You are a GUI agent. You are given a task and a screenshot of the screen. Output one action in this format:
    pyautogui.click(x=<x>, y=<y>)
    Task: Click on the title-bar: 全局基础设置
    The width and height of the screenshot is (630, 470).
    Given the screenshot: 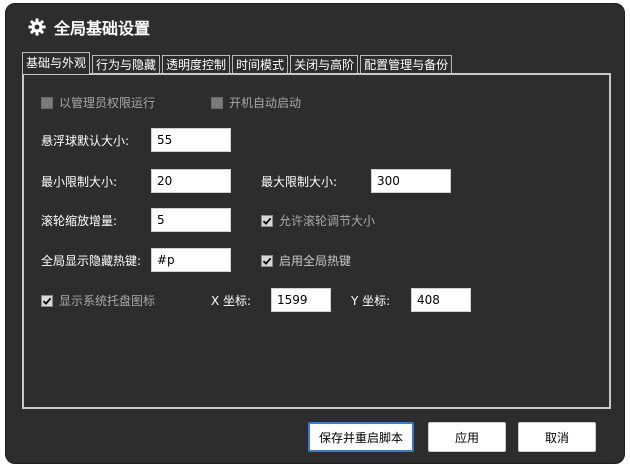 What is the action you would take?
    pyautogui.click(x=89, y=27)
    